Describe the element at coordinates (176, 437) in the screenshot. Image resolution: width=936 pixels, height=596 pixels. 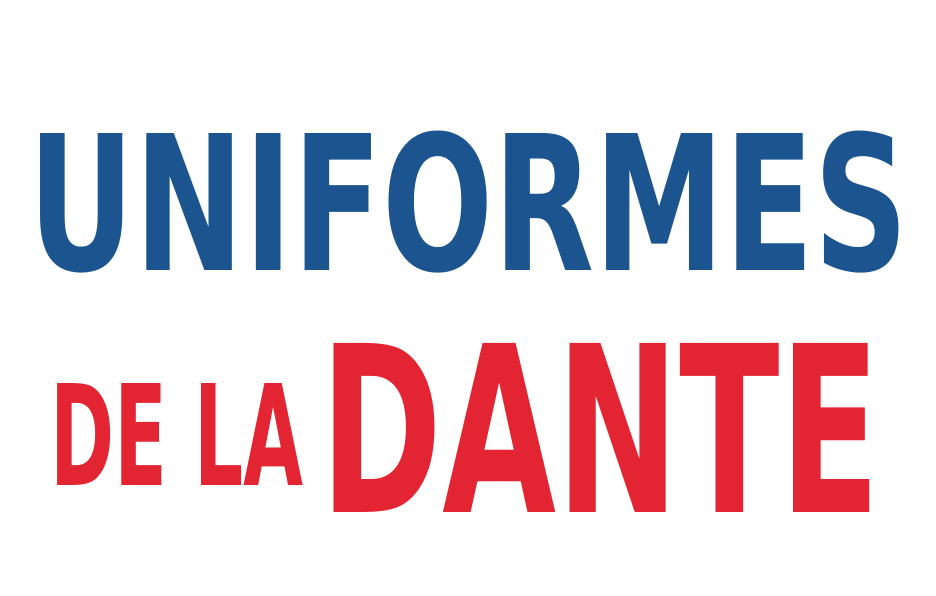
I see `logo-line-de-la: DE LA` at that location.